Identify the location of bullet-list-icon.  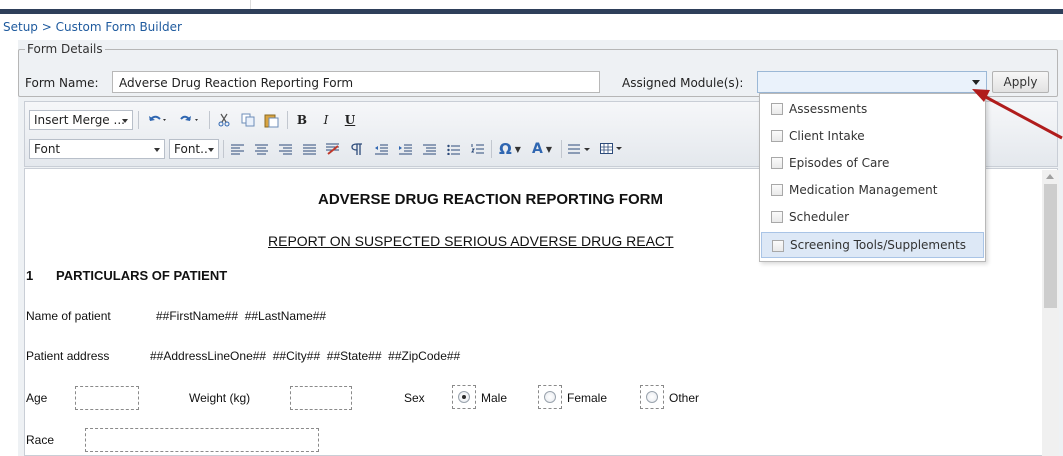
(453, 149).